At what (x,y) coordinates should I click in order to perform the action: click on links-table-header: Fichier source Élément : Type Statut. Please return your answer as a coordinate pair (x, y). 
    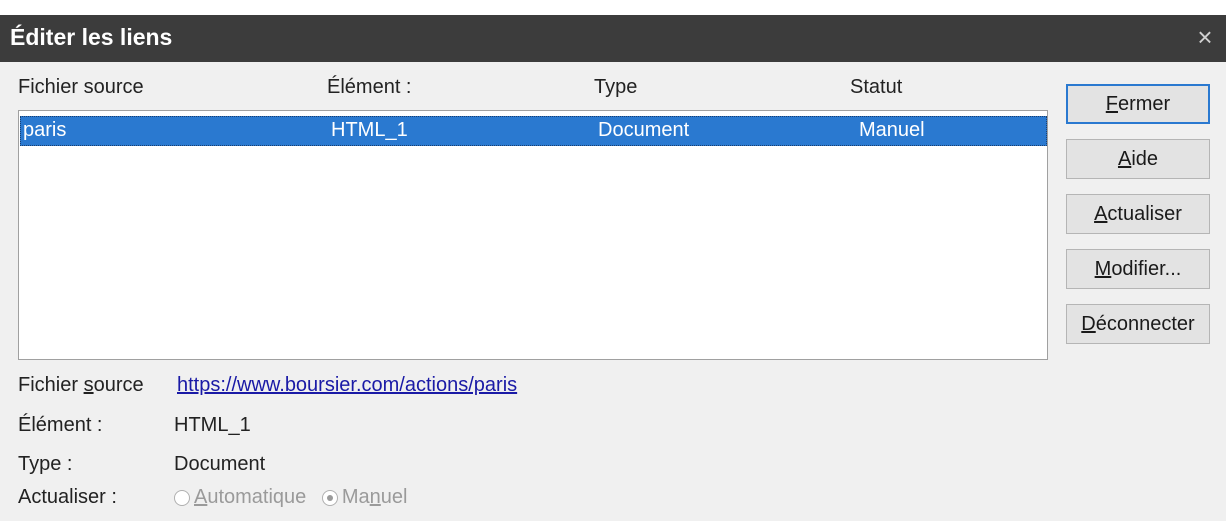
    Looking at the image, I should click on (525, 86).